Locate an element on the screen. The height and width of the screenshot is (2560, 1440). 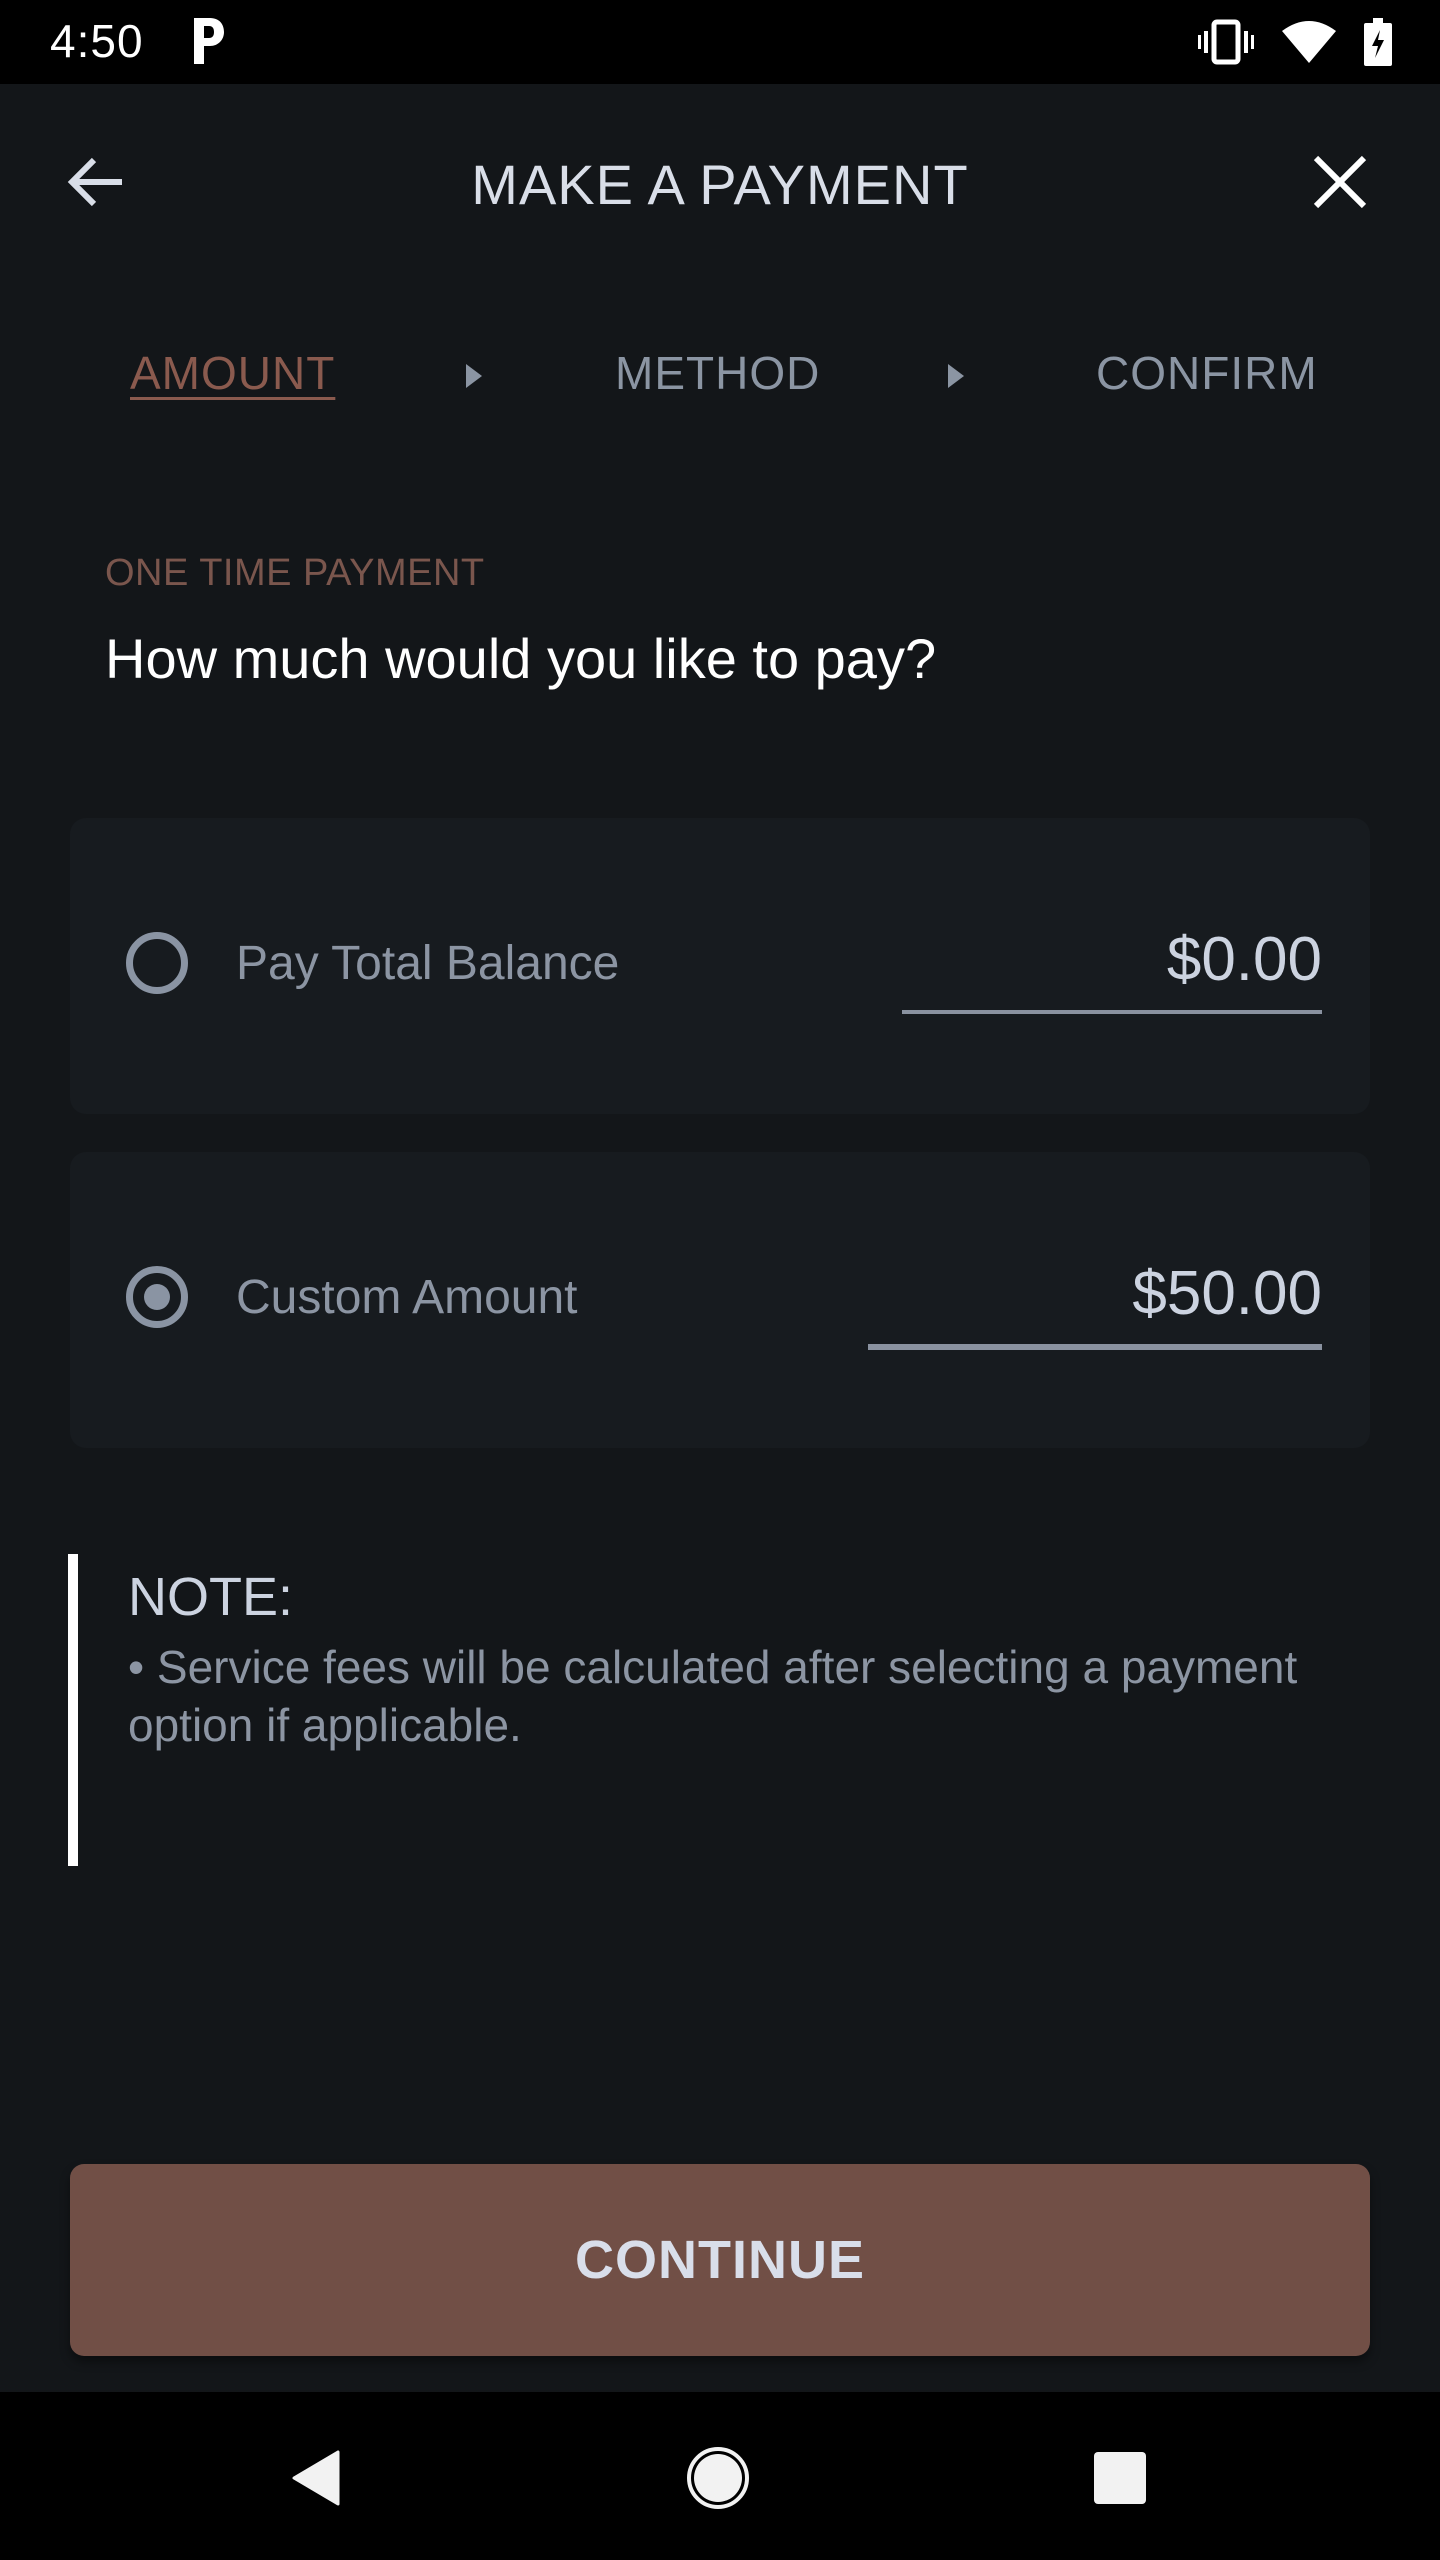
app-bar: MAKE A PAYMENT is located at coordinates (720, 184).